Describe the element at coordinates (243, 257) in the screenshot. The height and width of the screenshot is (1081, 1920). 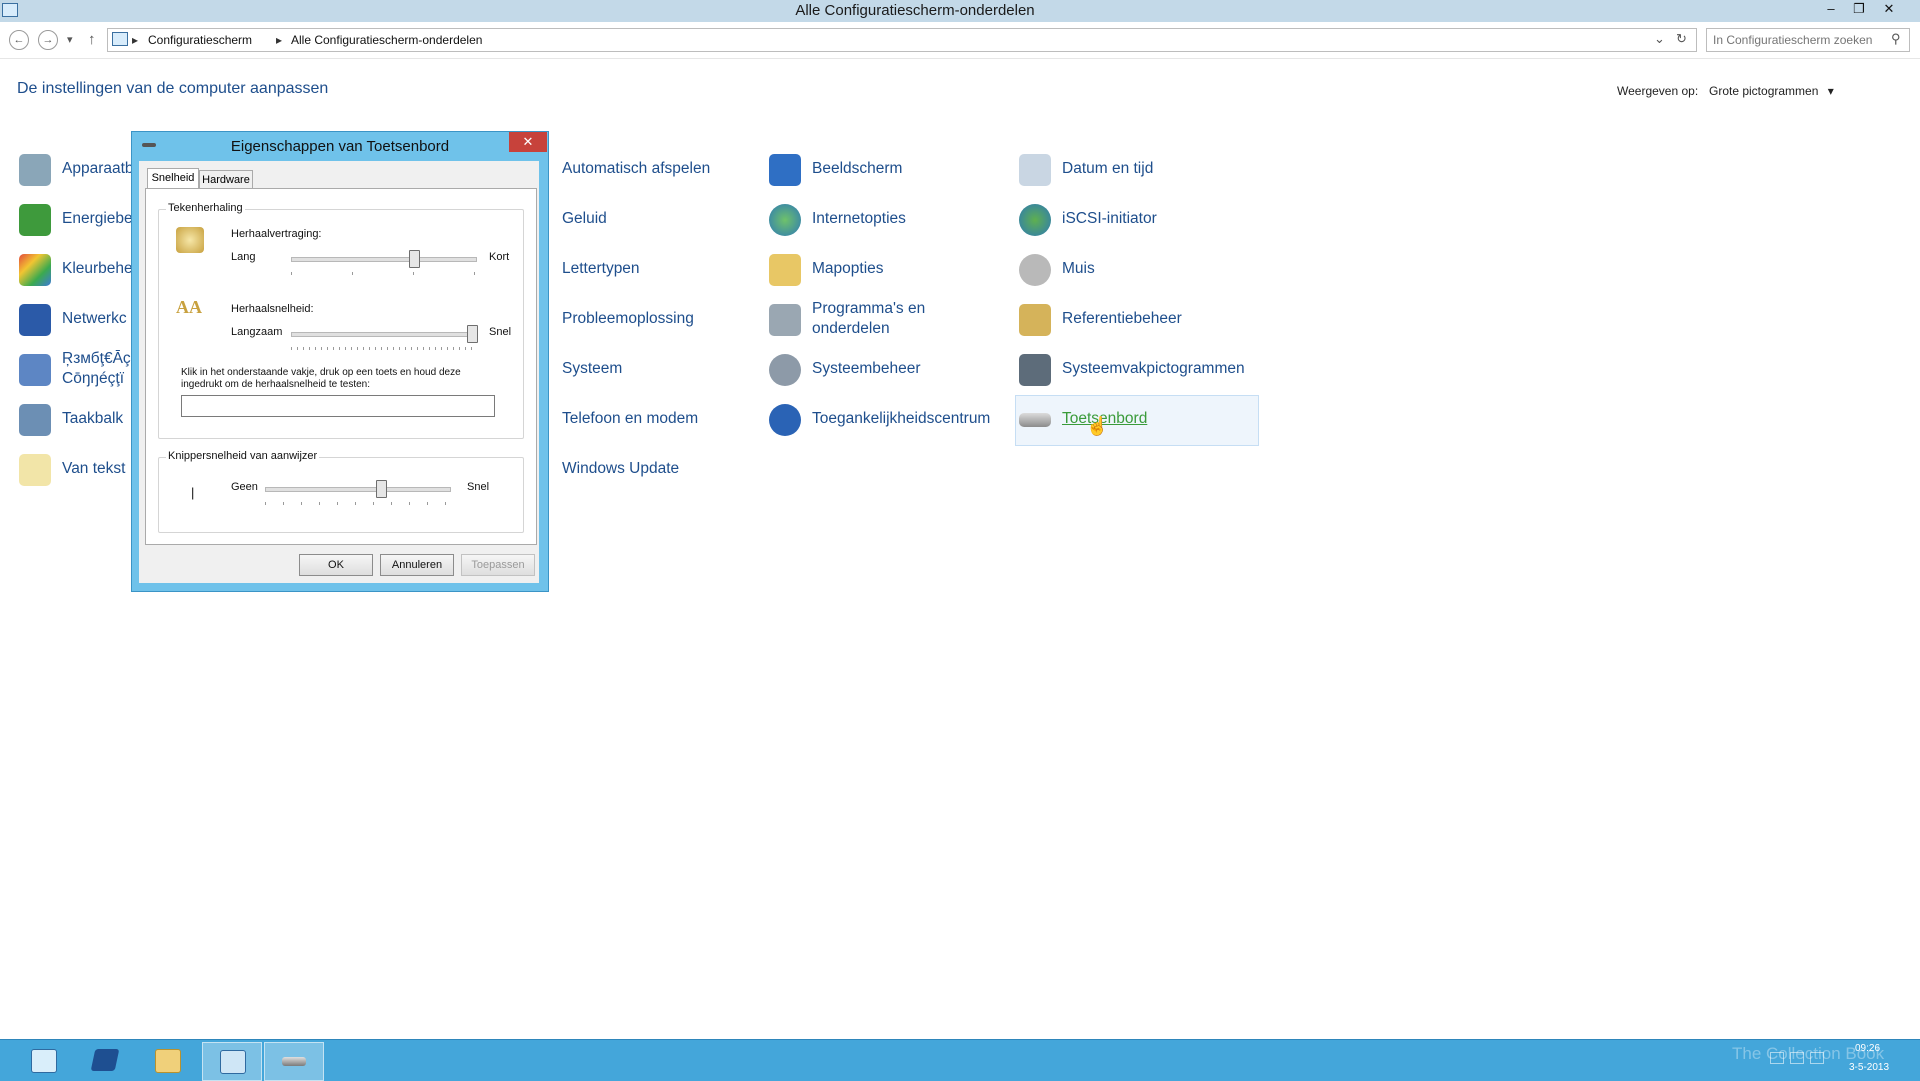
I see `delay-min-label: Lang` at that location.